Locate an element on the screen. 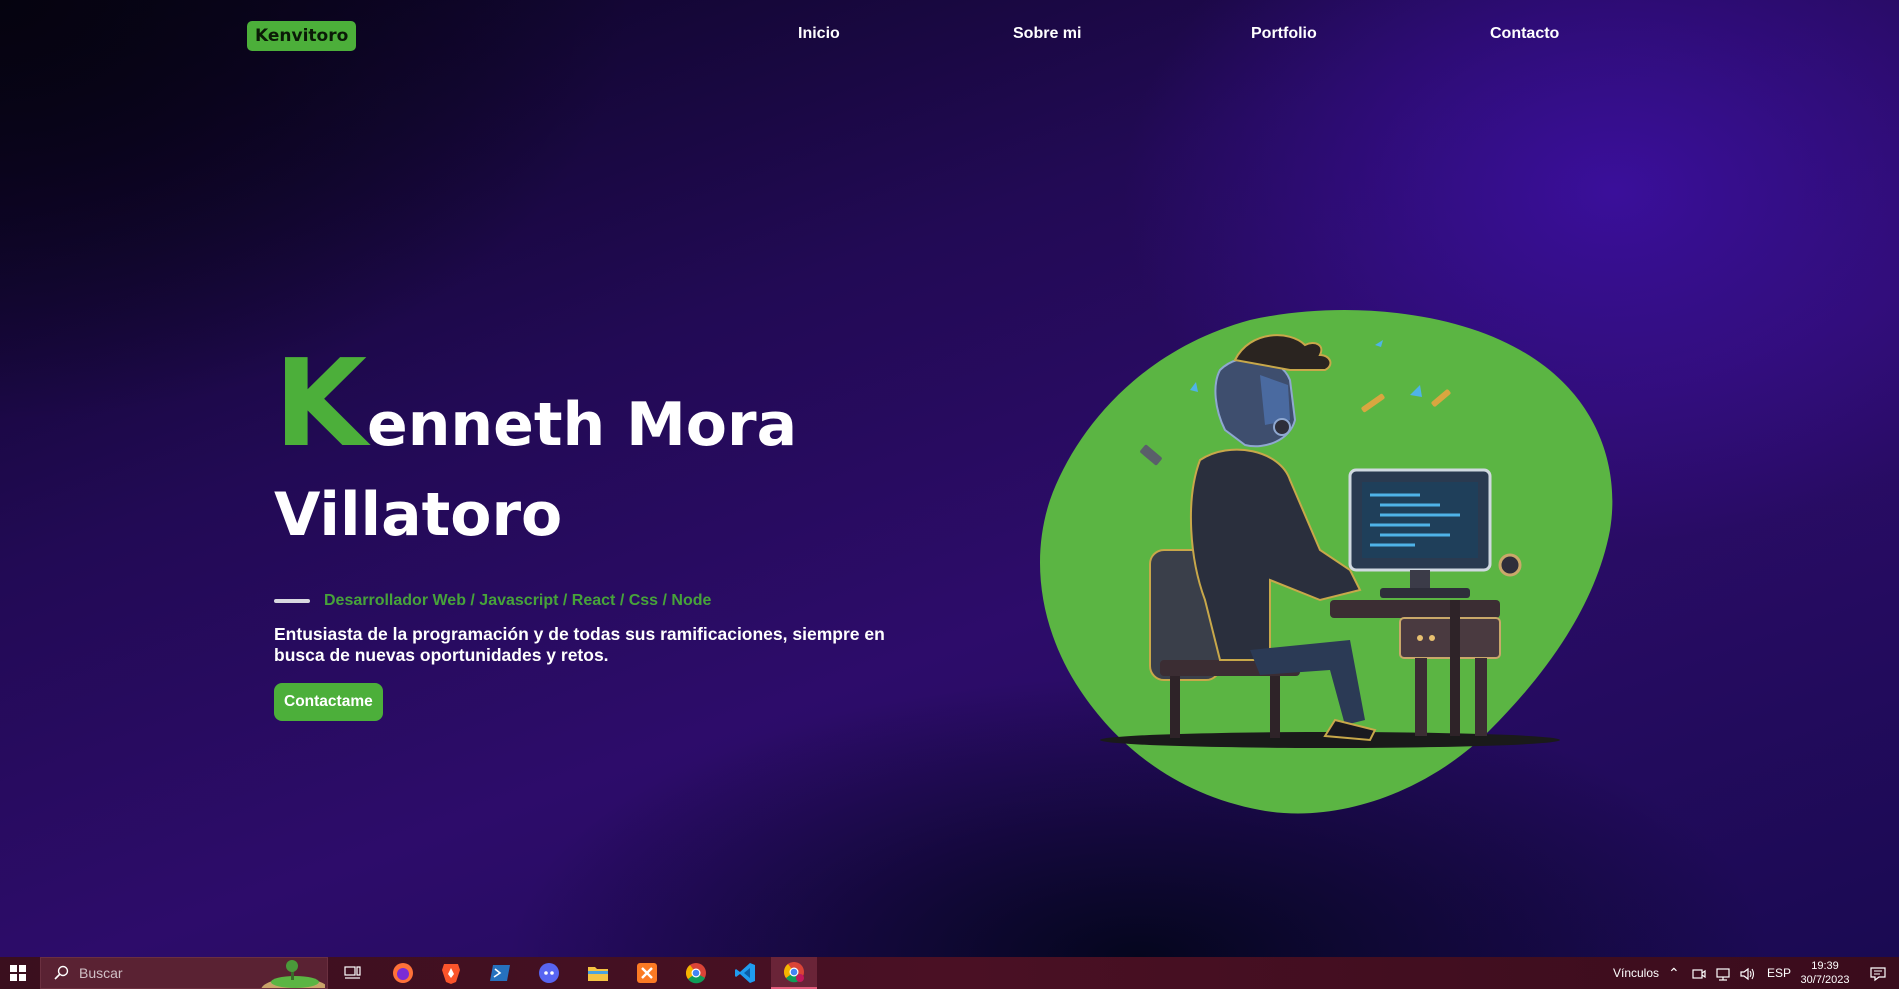 The image size is (1899, 989). powershell-icon is located at coordinates (500, 973).